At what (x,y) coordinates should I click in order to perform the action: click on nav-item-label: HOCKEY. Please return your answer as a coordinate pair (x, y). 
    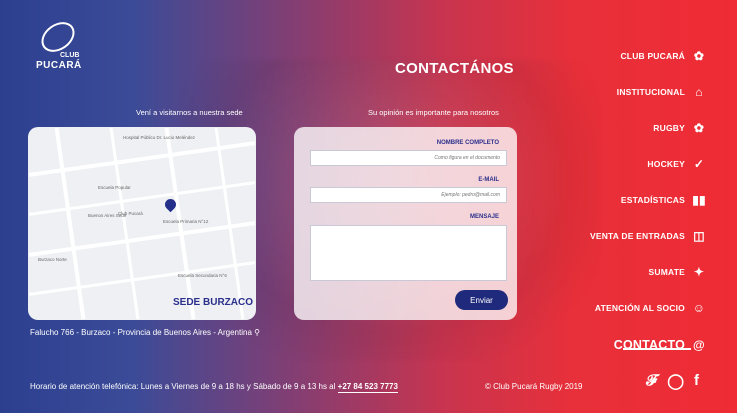
    Looking at the image, I should click on (666, 164).